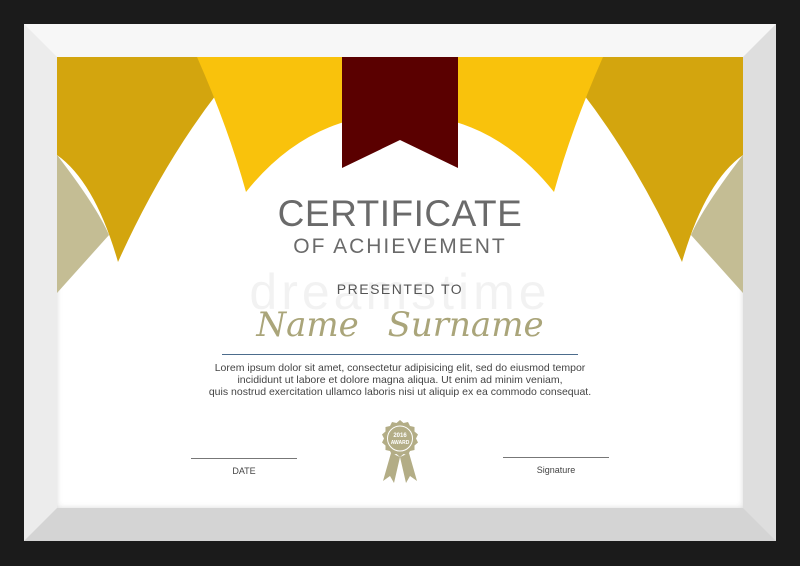 The width and height of the screenshot is (800, 566). I want to click on recipient-name: Name Surname, so click(400, 325).